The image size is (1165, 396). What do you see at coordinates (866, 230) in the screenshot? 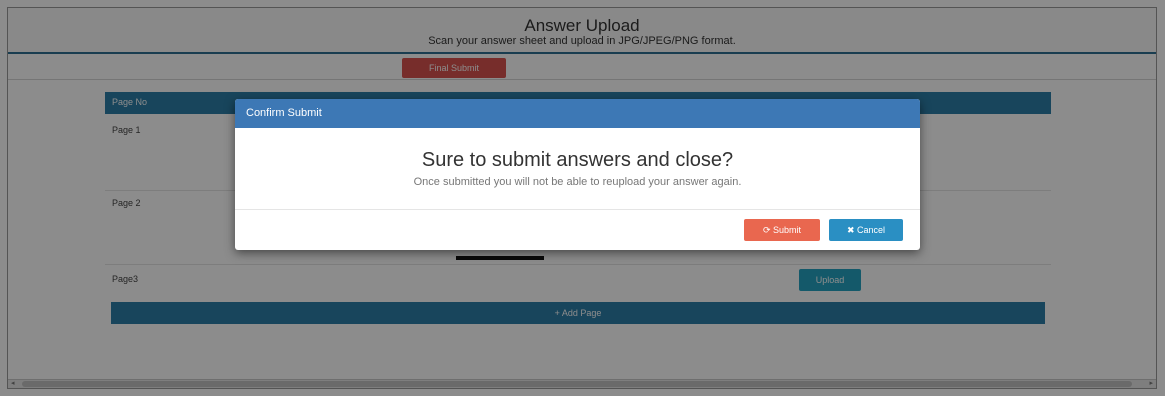
I see `cancel-button: ✖ Cancel` at bounding box center [866, 230].